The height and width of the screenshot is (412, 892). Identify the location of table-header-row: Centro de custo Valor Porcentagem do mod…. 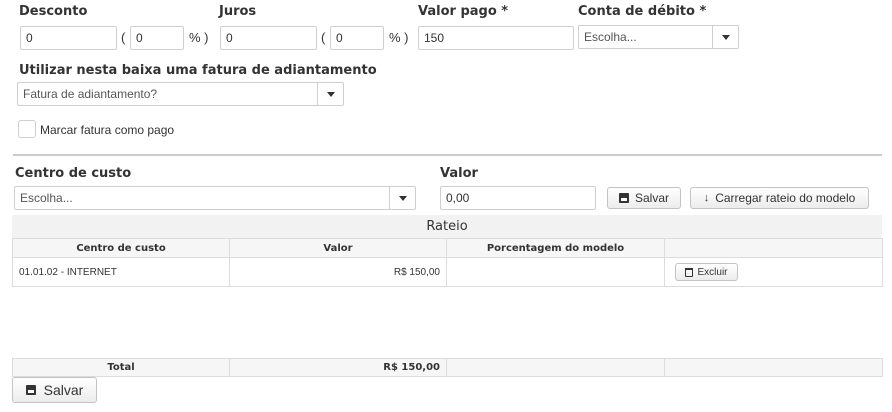
(447, 248).